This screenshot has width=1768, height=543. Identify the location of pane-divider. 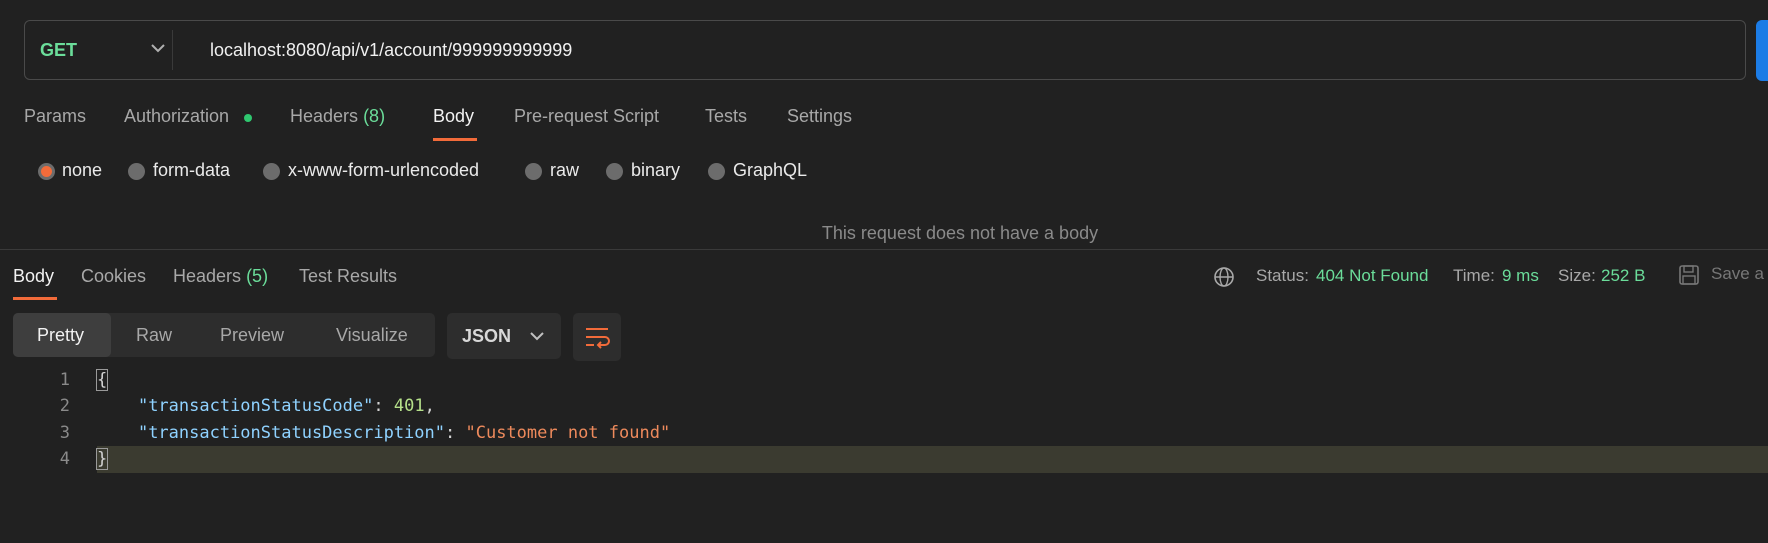
(884, 249).